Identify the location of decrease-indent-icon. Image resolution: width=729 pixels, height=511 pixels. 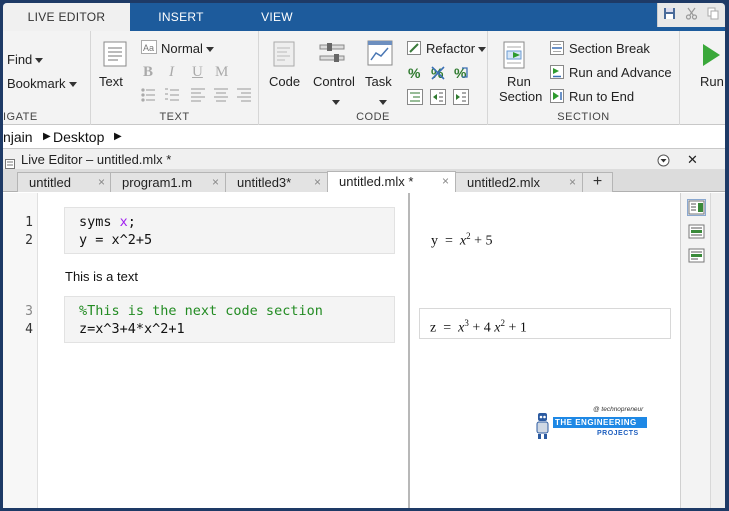
(438, 98).